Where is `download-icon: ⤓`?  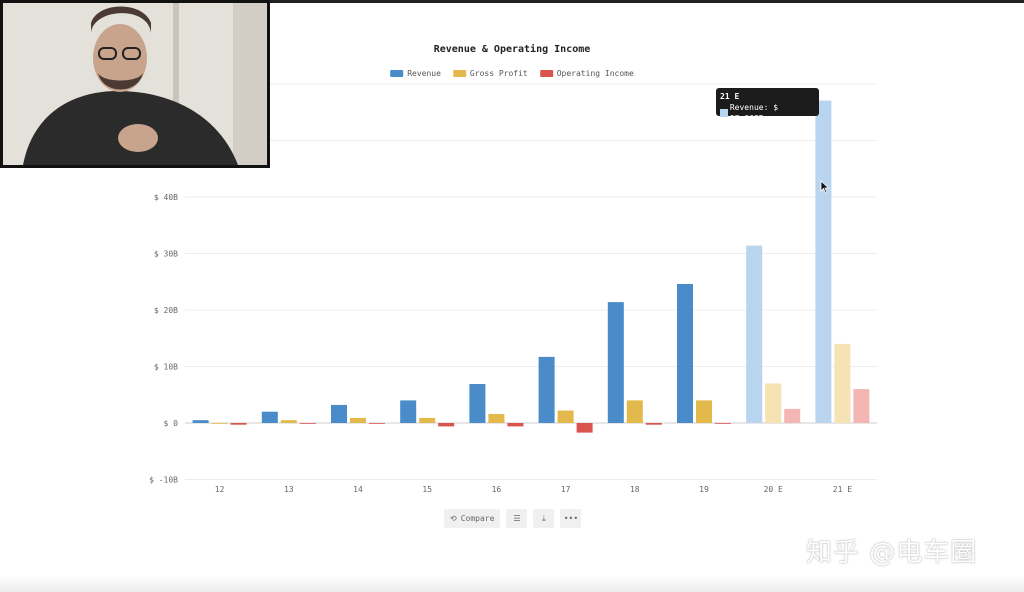 download-icon: ⤓ is located at coordinates (544, 518).